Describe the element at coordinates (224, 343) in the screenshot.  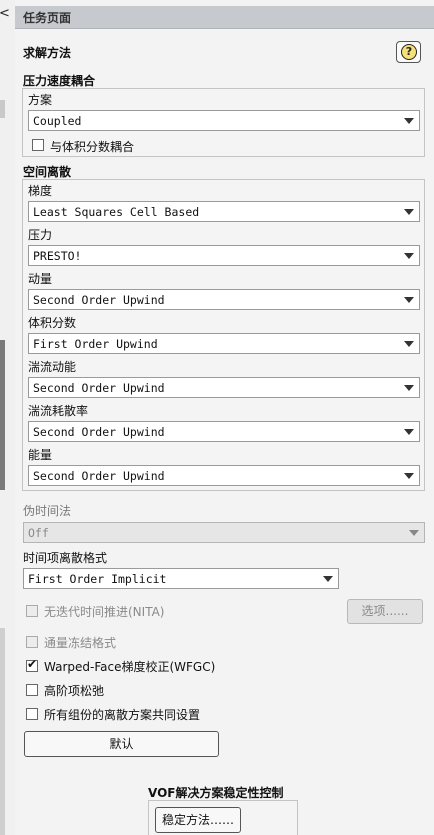
I see `volume-fraction-dropdown: First Order Upwind` at that location.